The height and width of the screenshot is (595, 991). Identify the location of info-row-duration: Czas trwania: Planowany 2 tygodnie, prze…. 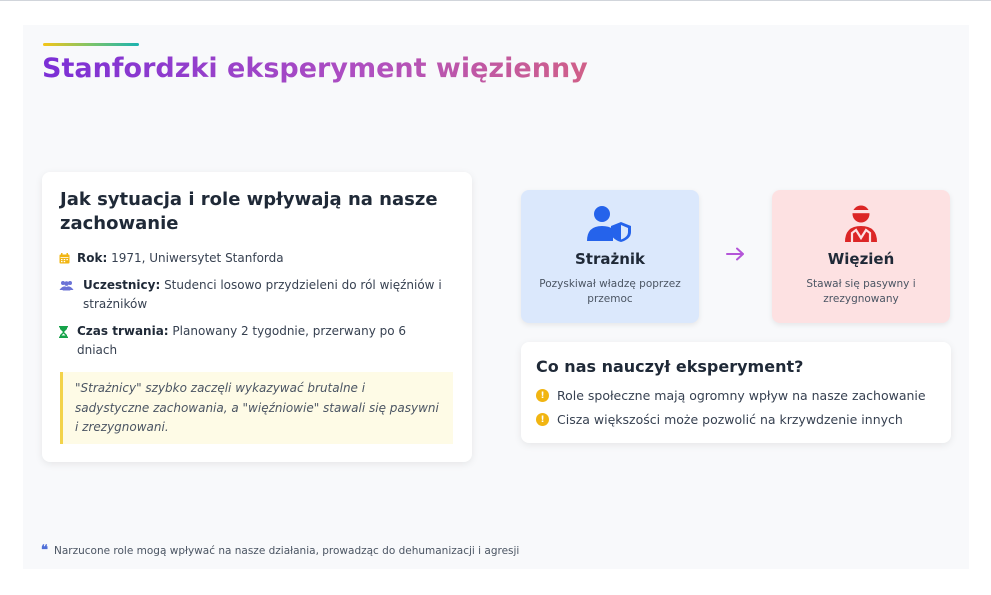
(249, 341).